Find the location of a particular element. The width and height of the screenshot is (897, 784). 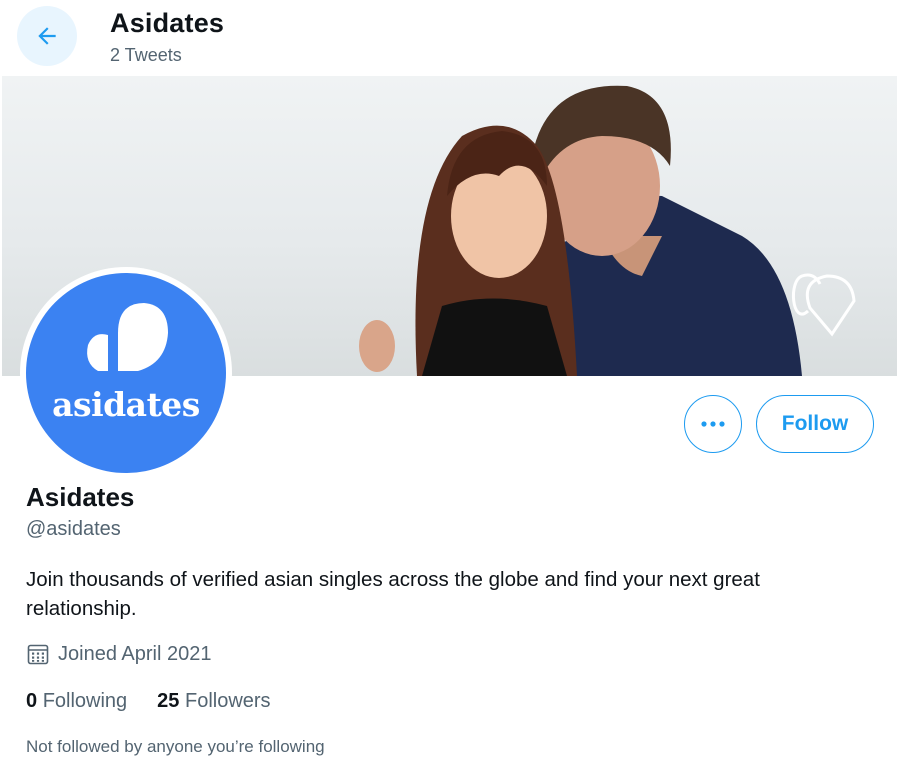

followers-link: 25 Followers is located at coordinates (213, 701).